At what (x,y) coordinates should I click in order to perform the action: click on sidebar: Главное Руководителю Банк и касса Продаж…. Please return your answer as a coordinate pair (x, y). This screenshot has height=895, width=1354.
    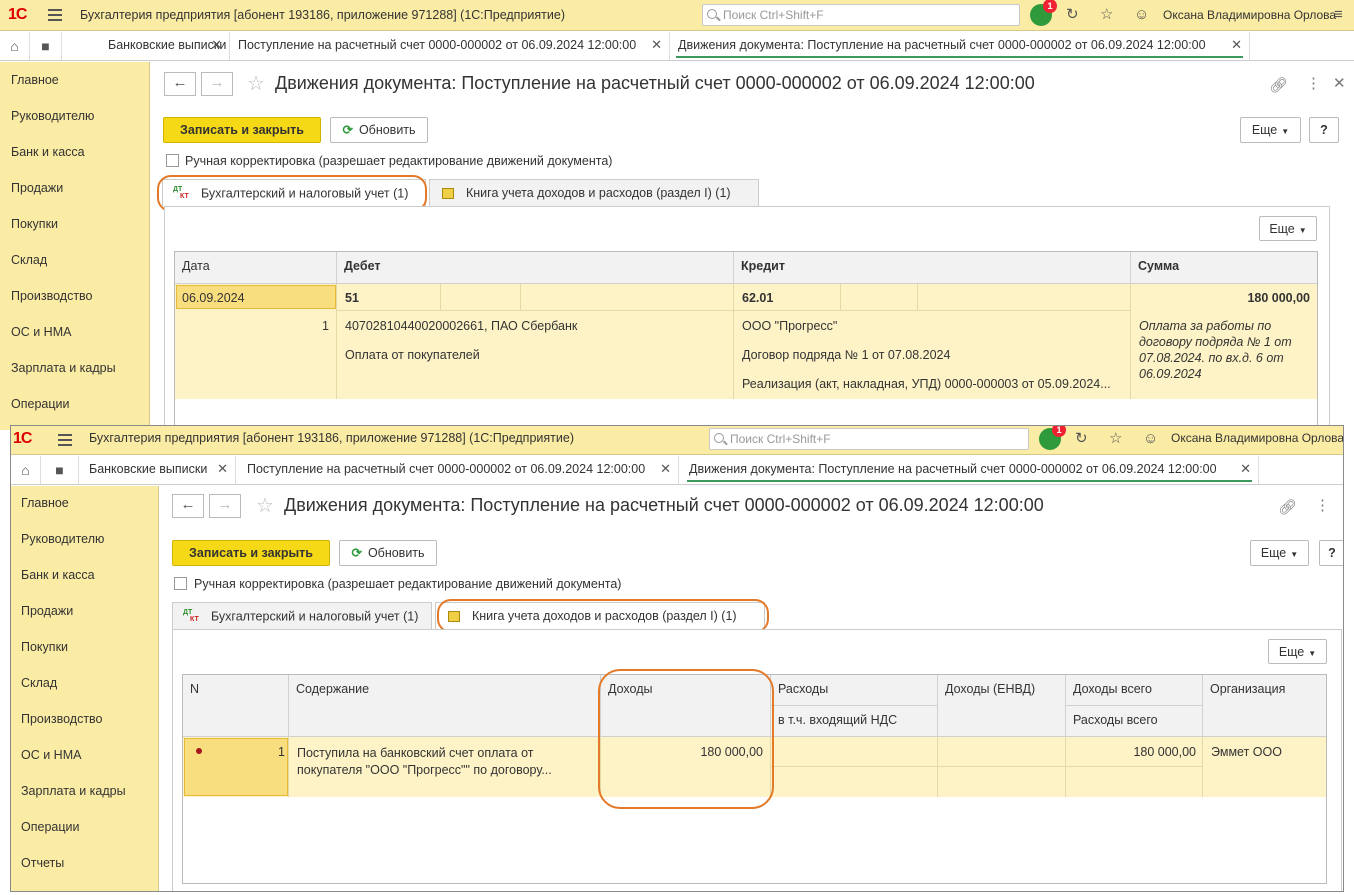
    Looking at the image, I should click on (75, 246).